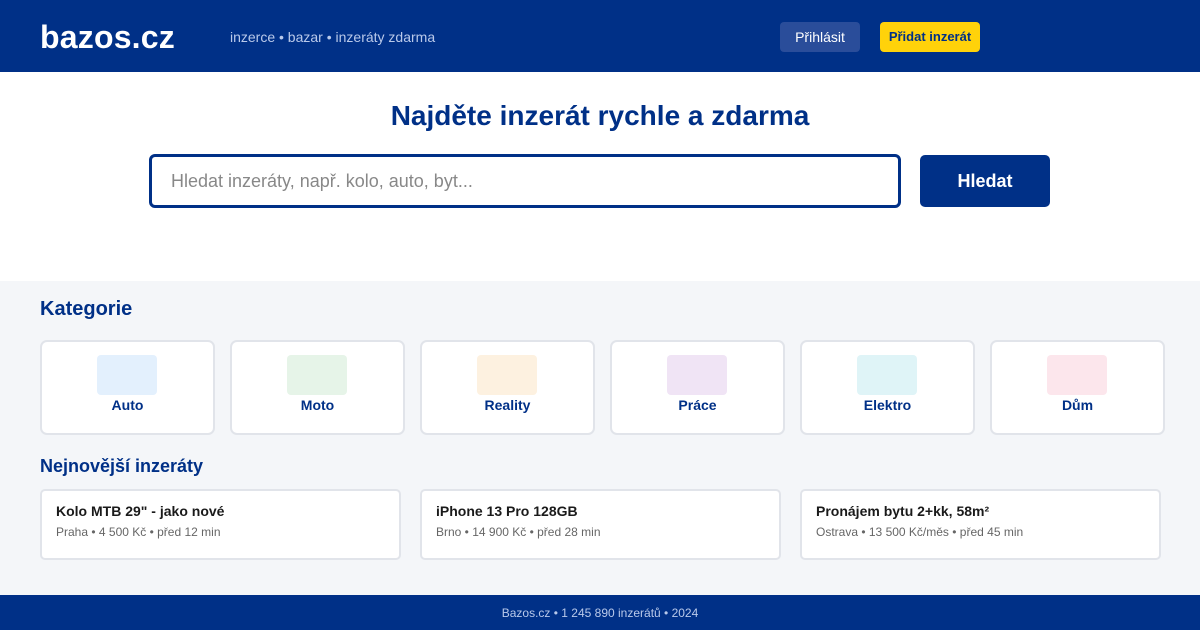 This screenshot has width=1200, height=630. Describe the element at coordinates (138, 532) in the screenshot. I see `listing-meta: Praha • 4 500 Kč • před 12 min` at that location.